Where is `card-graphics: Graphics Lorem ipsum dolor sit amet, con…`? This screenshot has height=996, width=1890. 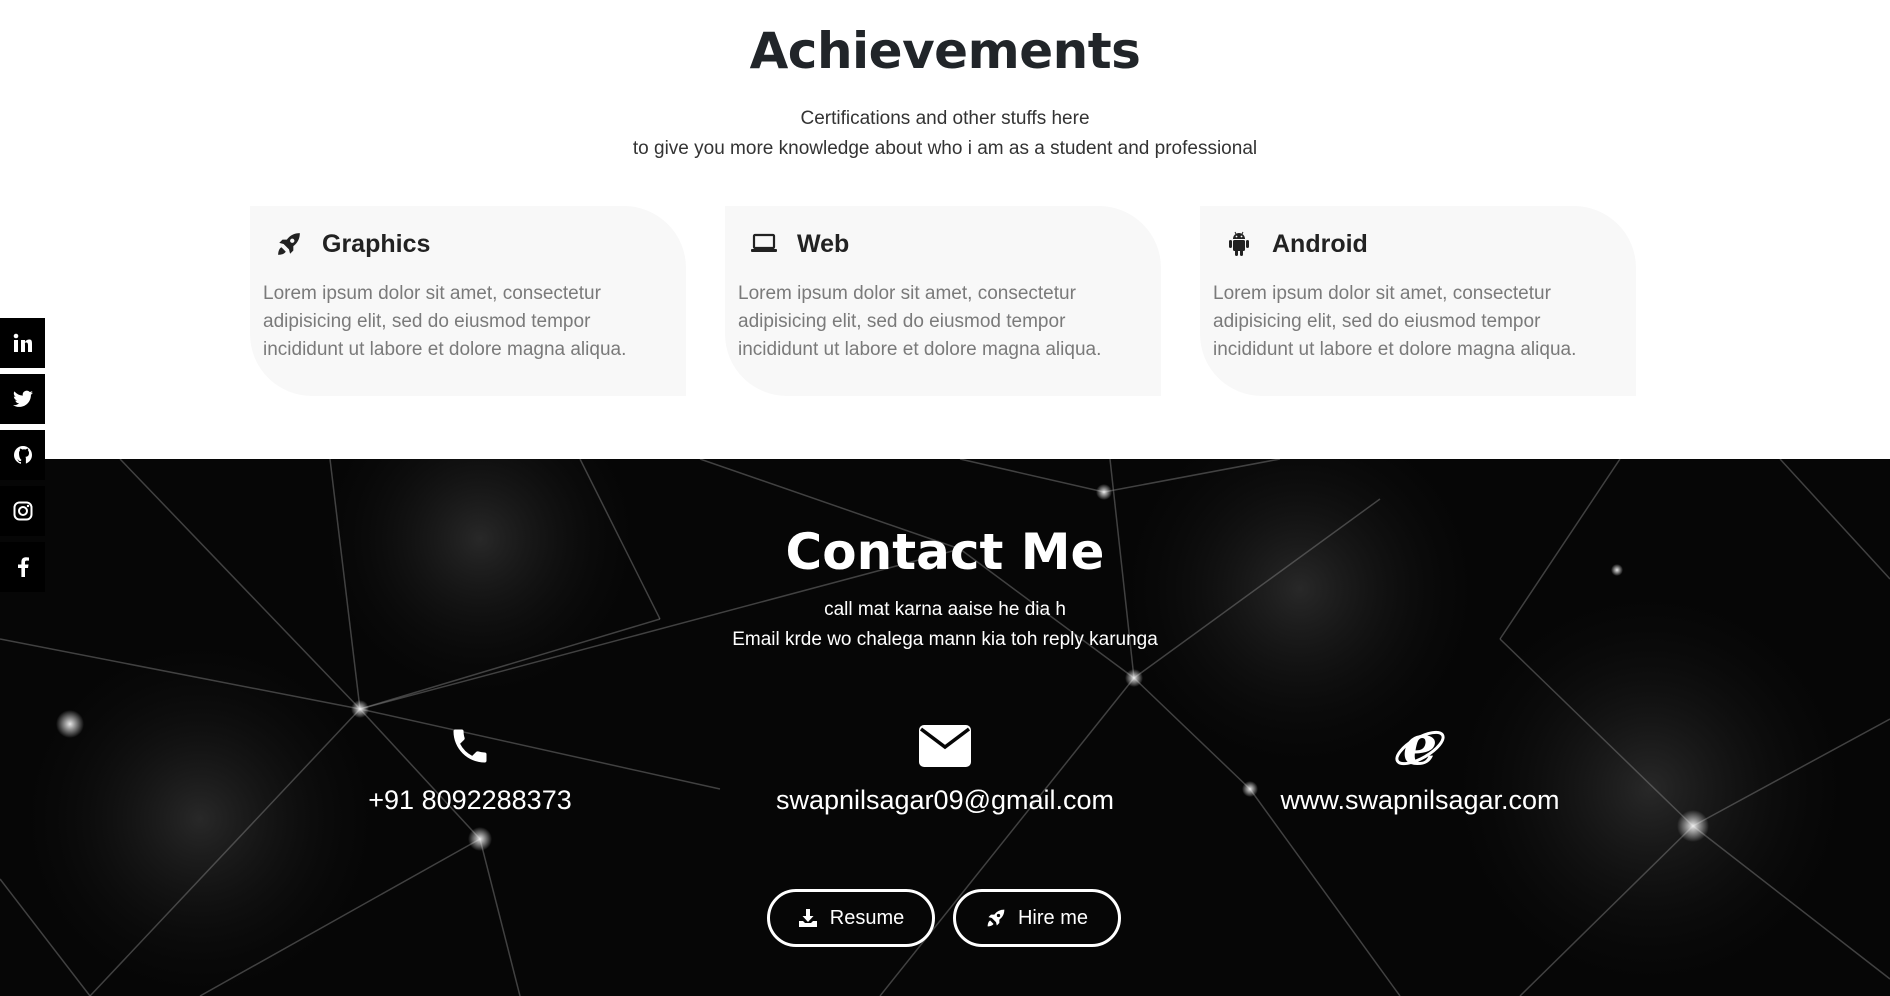
card-graphics: Graphics Lorem ipsum dolor sit amet, con… is located at coordinates (468, 301).